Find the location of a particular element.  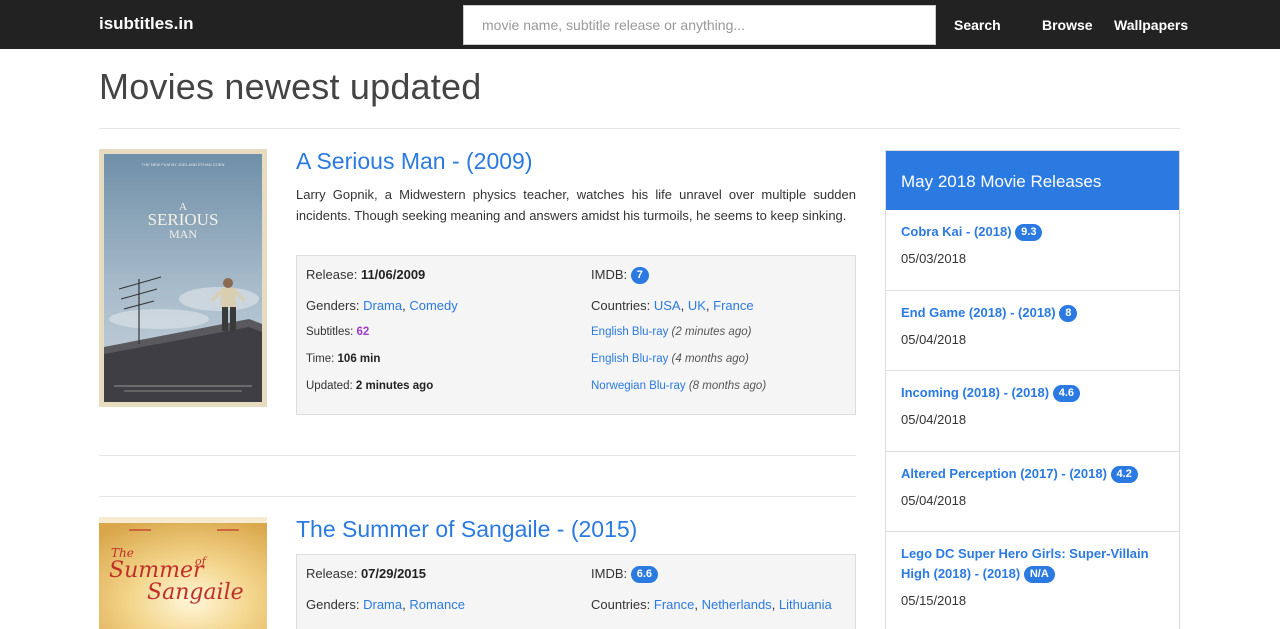

imdb-rating-badge: 7 is located at coordinates (639, 276).